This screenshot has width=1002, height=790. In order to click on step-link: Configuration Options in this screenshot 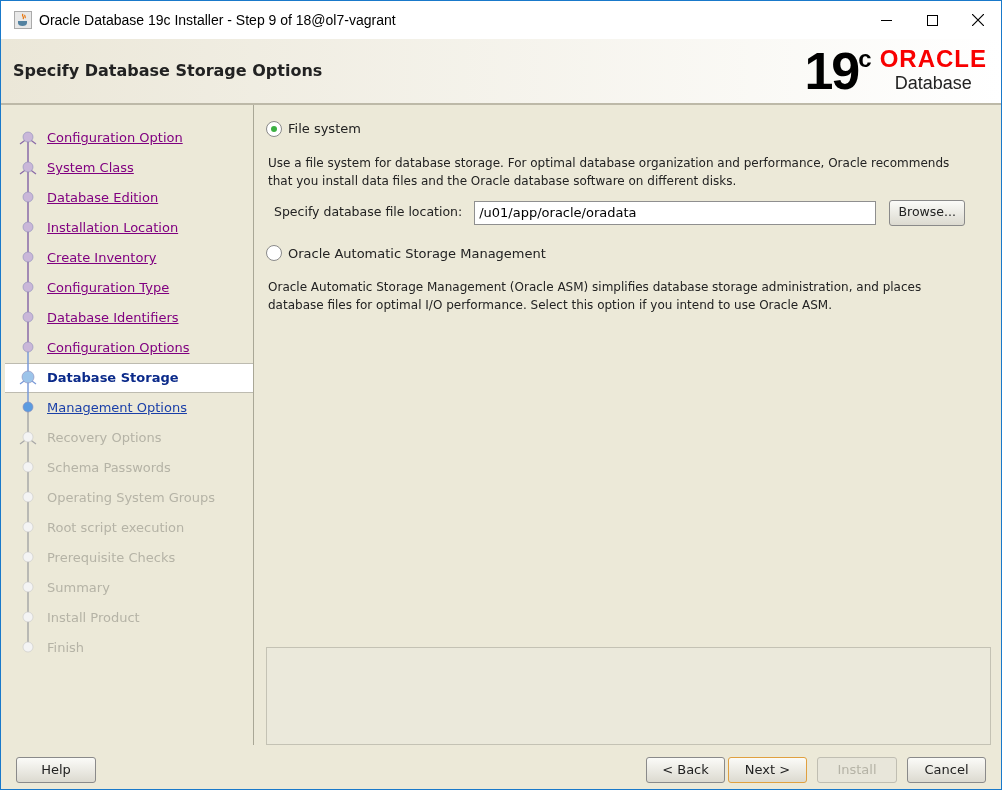, I will do `click(118, 348)`.